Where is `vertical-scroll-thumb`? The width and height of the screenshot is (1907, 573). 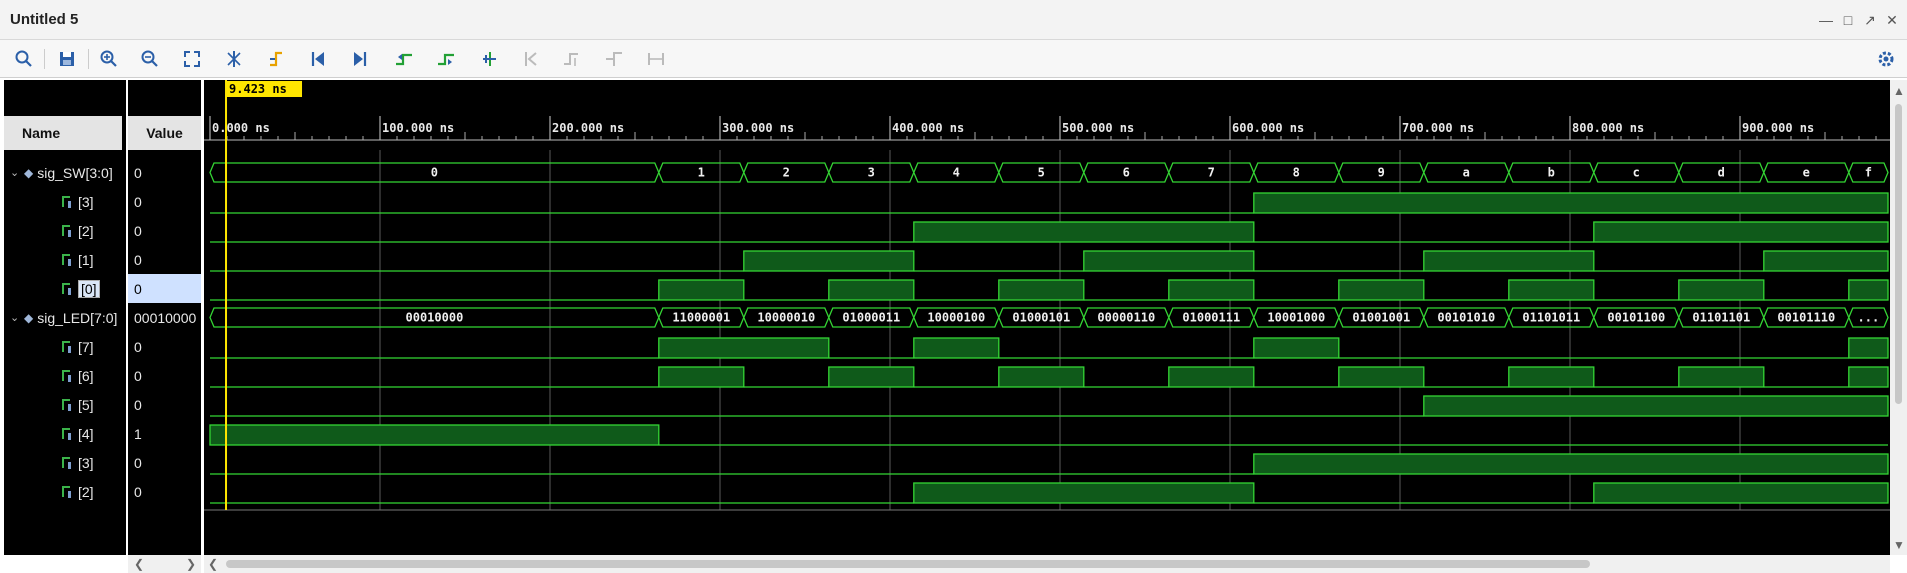
vertical-scroll-thumb is located at coordinates (1898, 254).